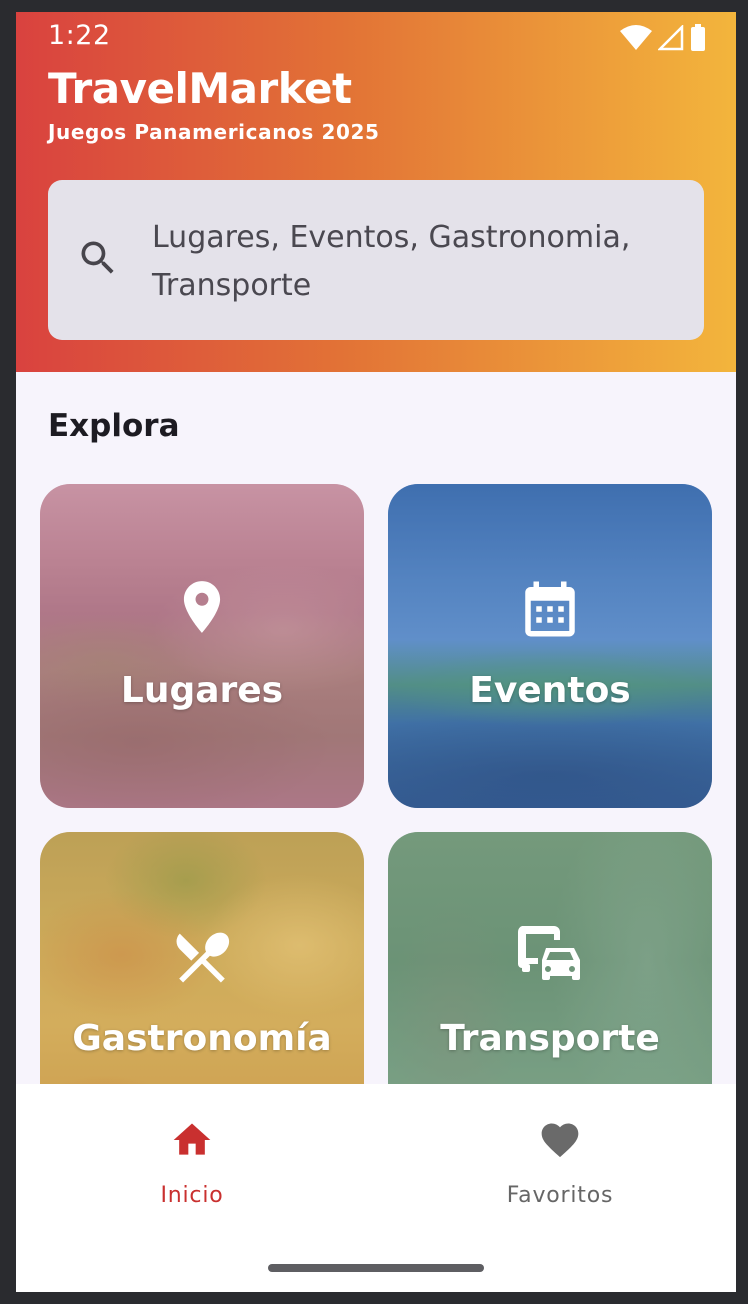 The width and height of the screenshot is (748, 1304). What do you see at coordinates (79, 35) in the screenshot?
I see `status-time: 1:22` at bounding box center [79, 35].